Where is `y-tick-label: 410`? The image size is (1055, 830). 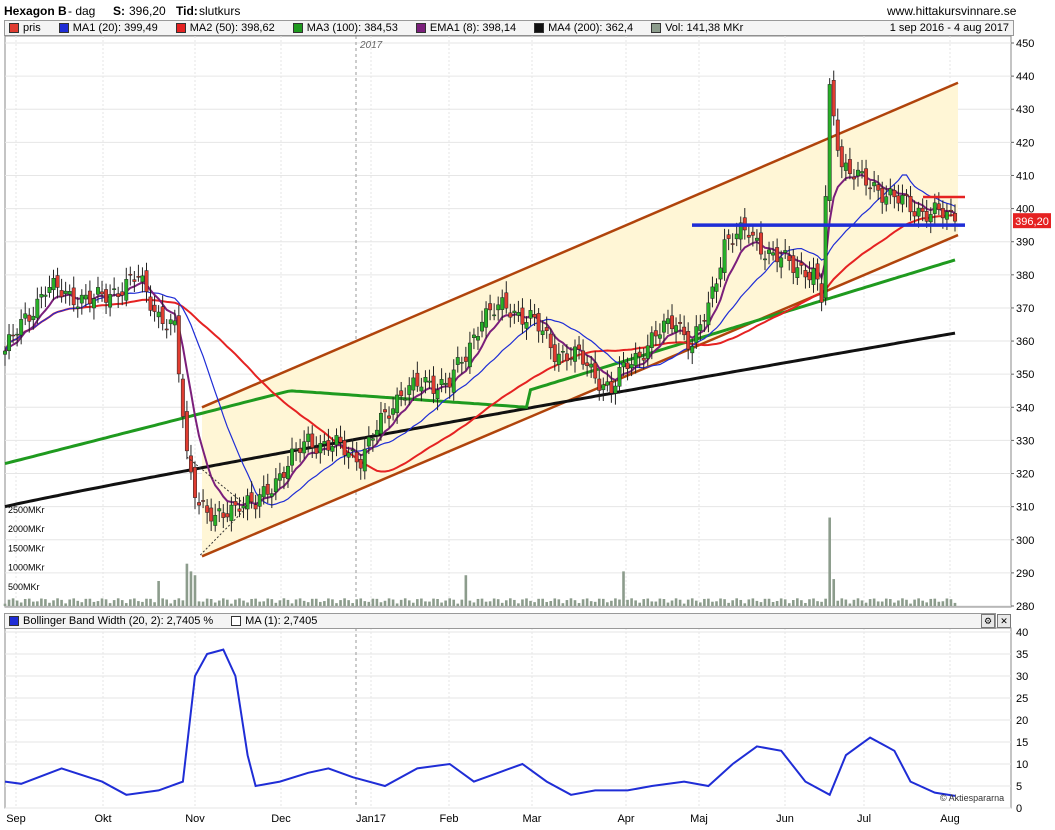 y-tick-label: 410 is located at coordinates (1025, 176).